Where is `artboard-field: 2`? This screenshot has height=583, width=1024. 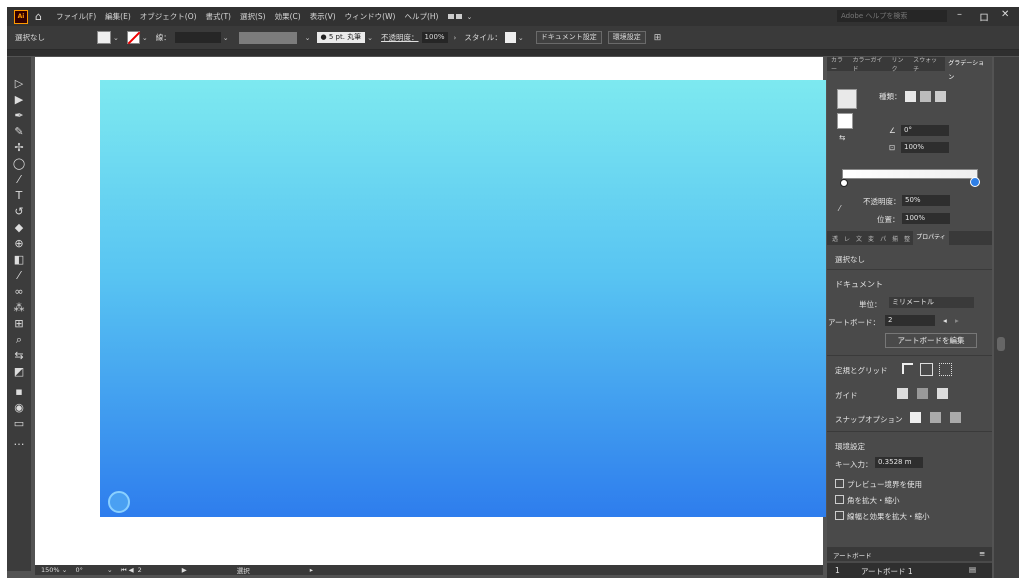 artboard-field: 2 is located at coordinates (910, 320).